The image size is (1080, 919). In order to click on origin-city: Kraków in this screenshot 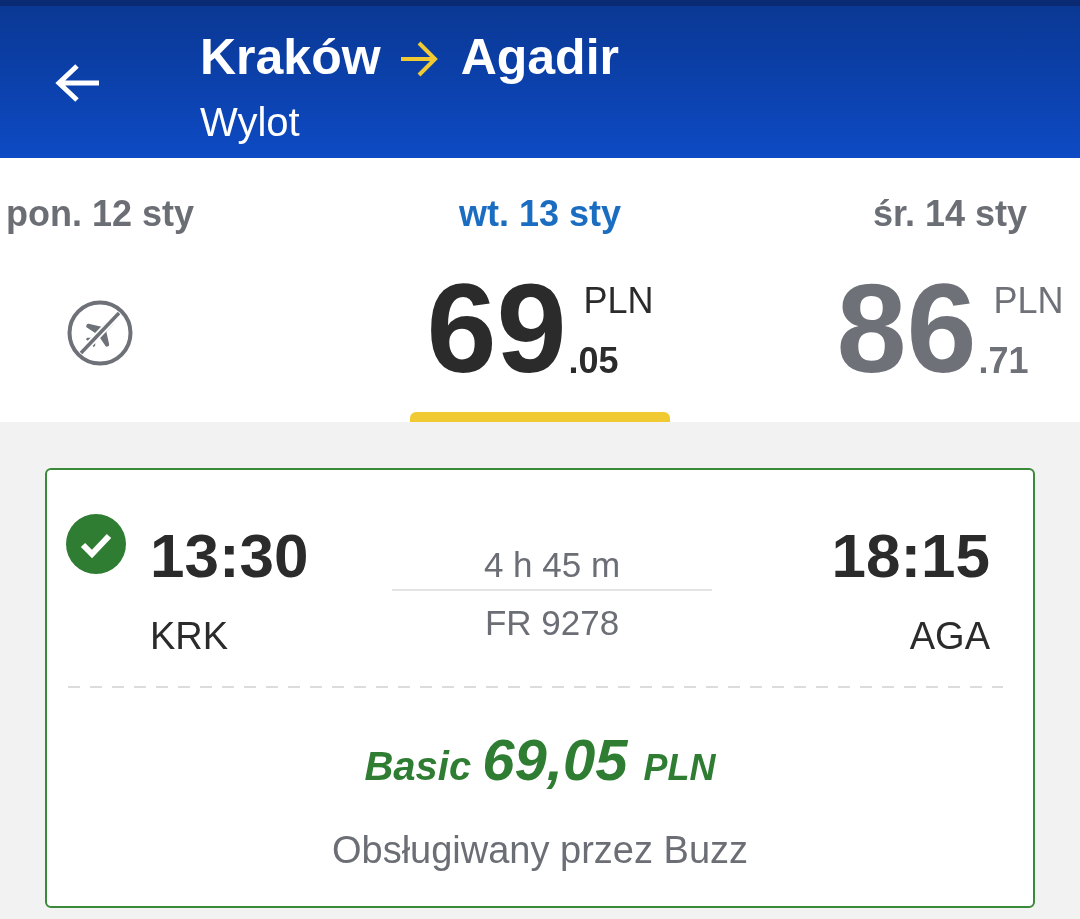, I will do `click(290, 57)`.